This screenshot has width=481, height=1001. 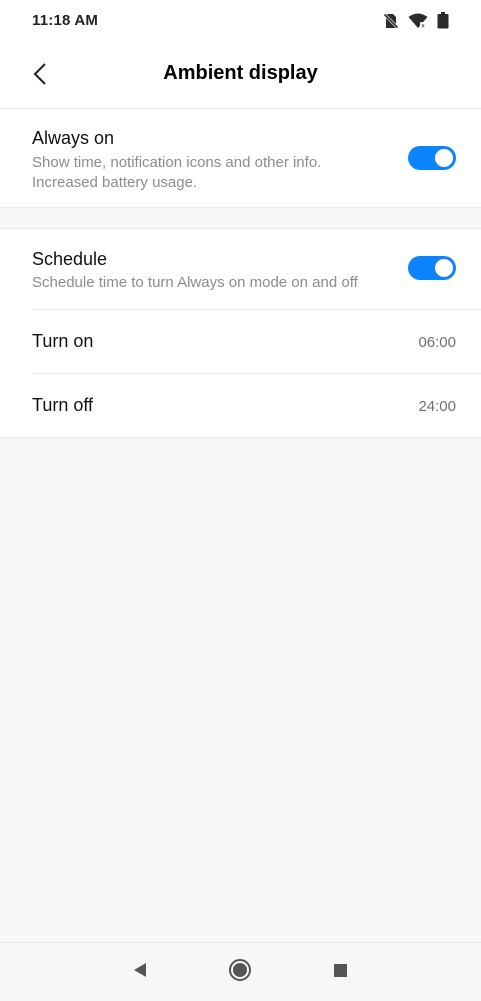 I want to click on nav-recents-button, so click(x=340, y=972).